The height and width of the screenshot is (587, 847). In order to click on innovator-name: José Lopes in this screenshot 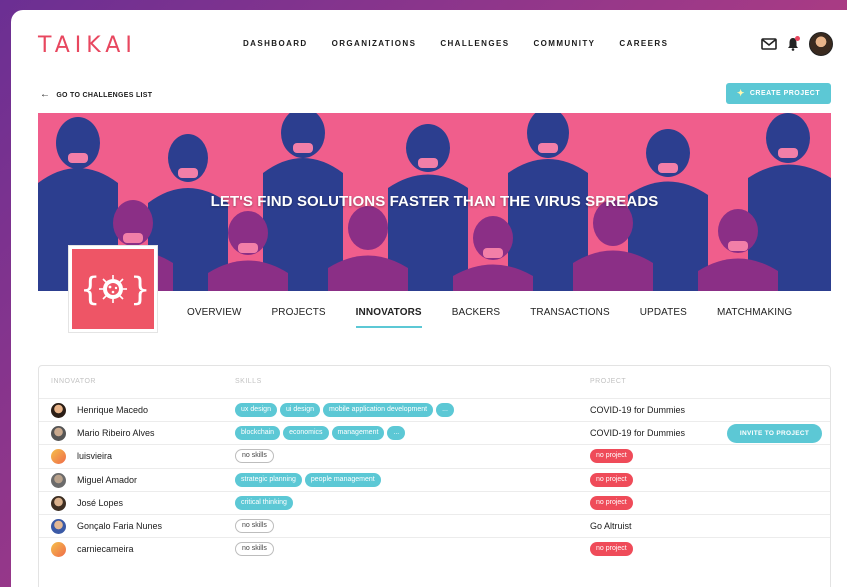, I will do `click(100, 503)`.